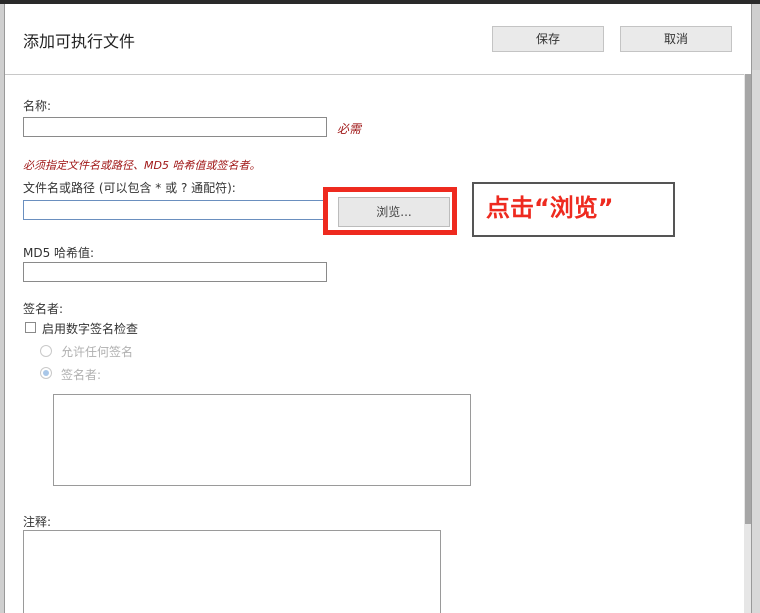 The height and width of the screenshot is (613, 760). I want to click on md5-label: MD5 哈希值:, so click(59, 253).